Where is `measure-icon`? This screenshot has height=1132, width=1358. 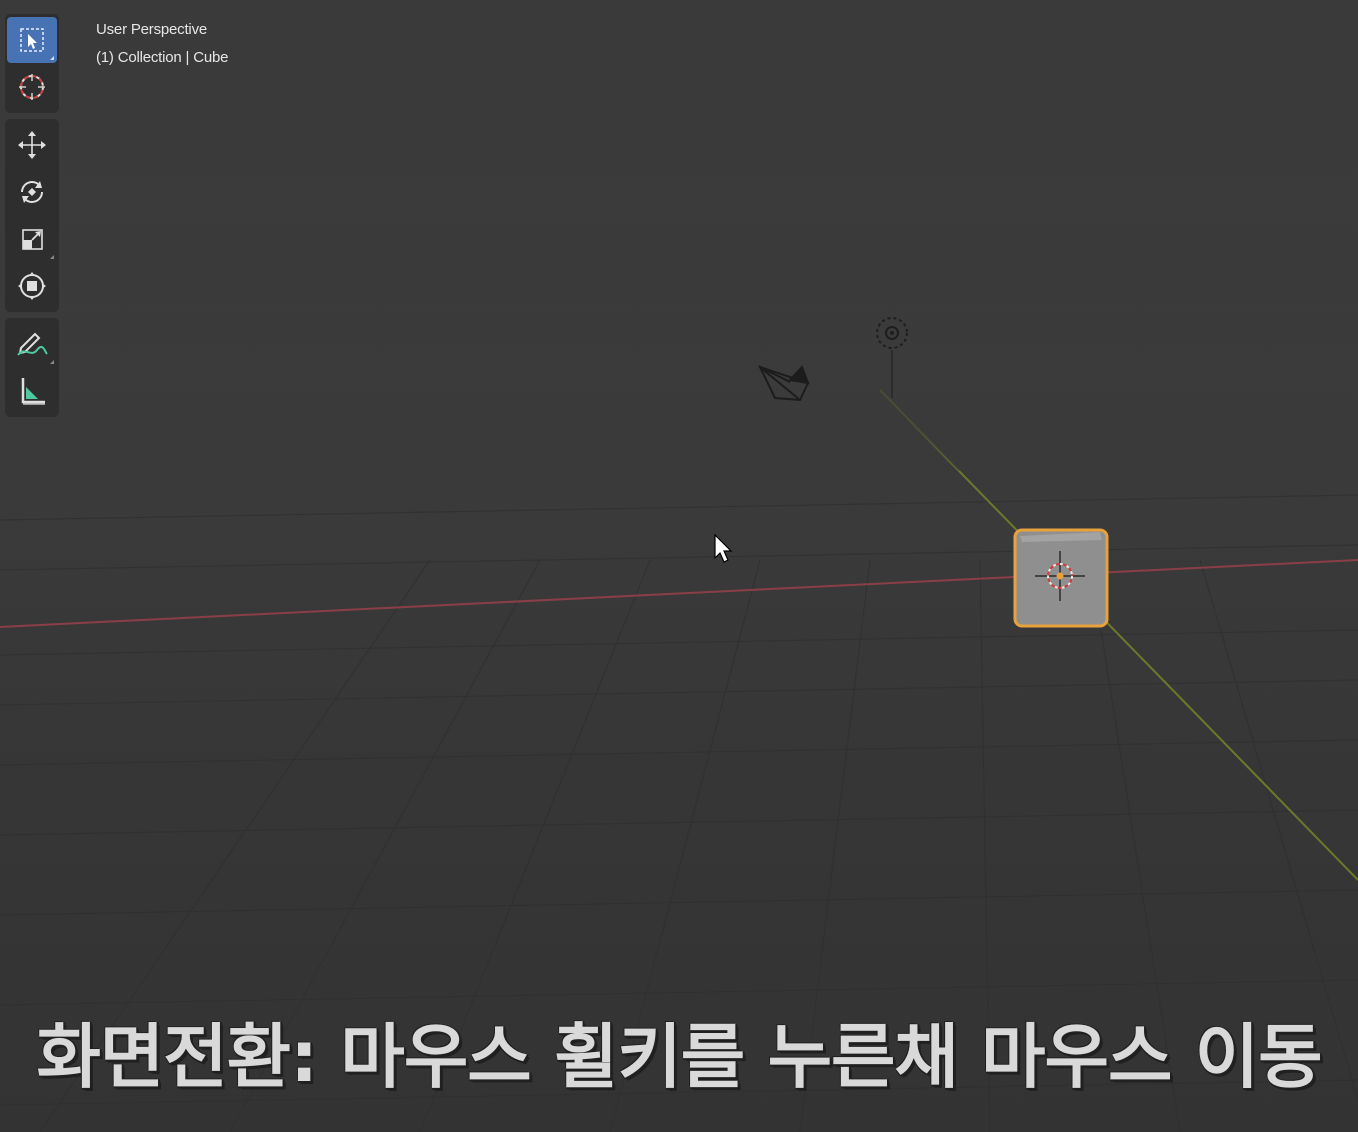 measure-icon is located at coordinates (33, 391).